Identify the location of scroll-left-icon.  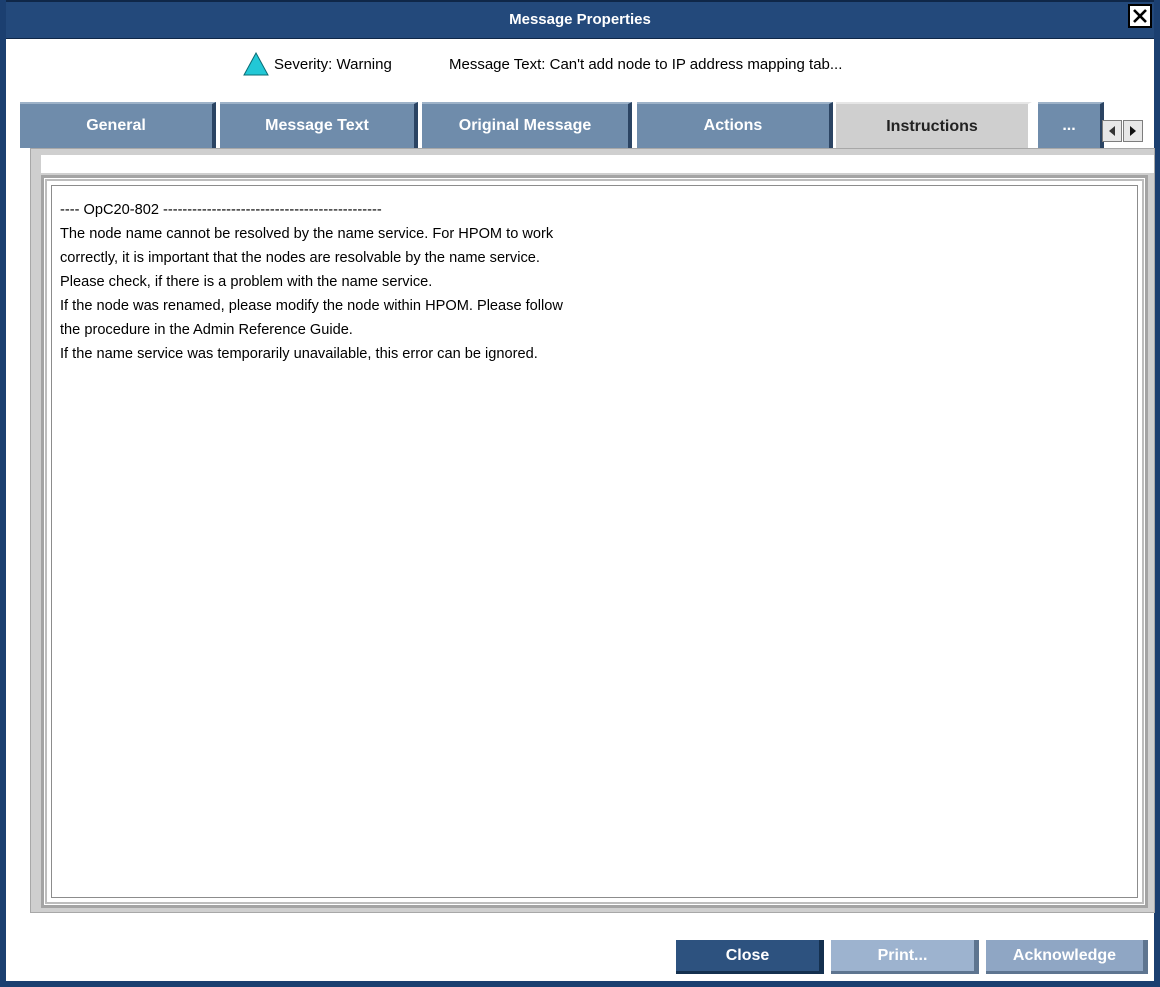
(1112, 131).